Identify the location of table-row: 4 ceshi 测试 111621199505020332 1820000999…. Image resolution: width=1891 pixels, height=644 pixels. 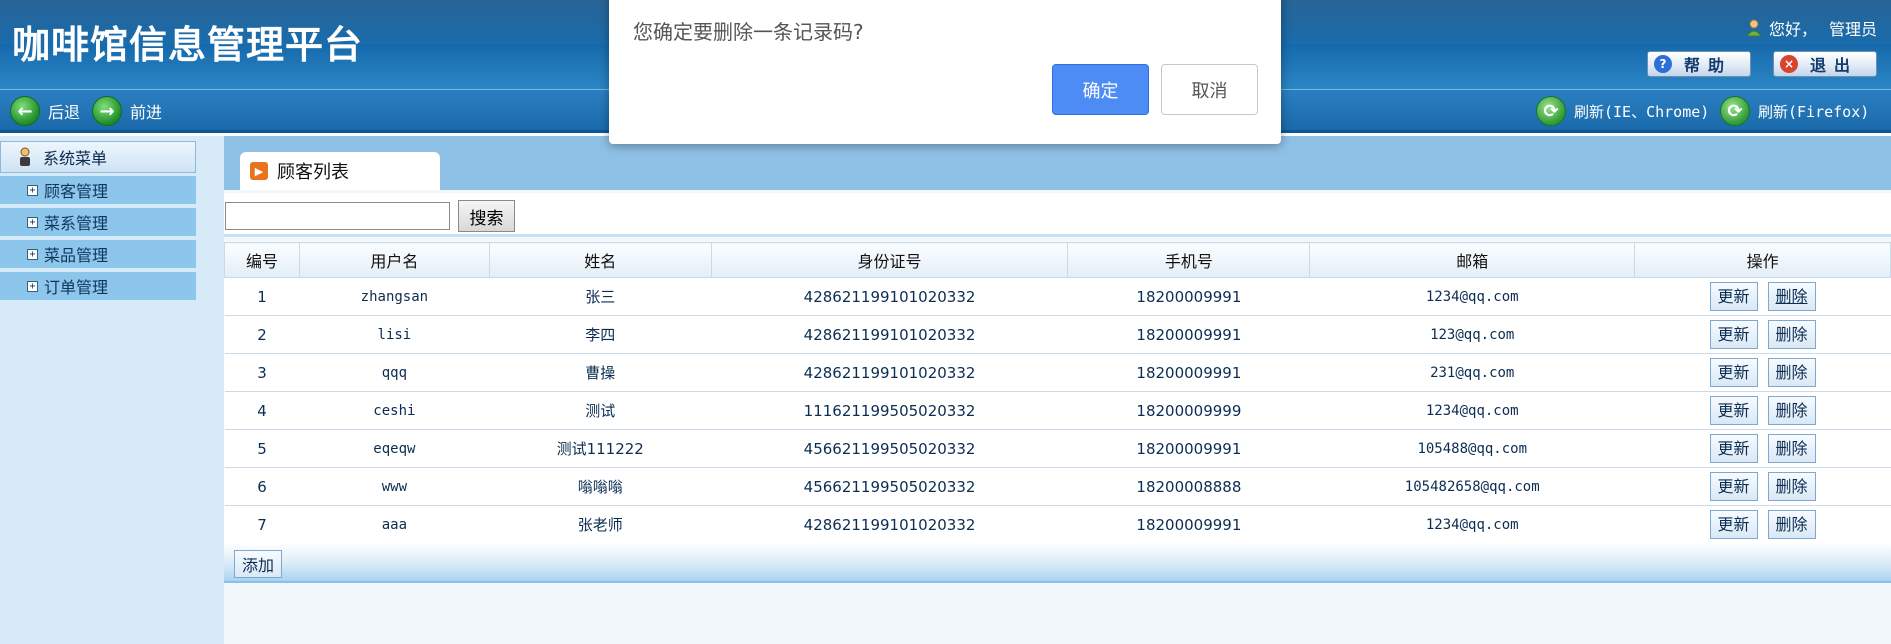
(1057, 410).